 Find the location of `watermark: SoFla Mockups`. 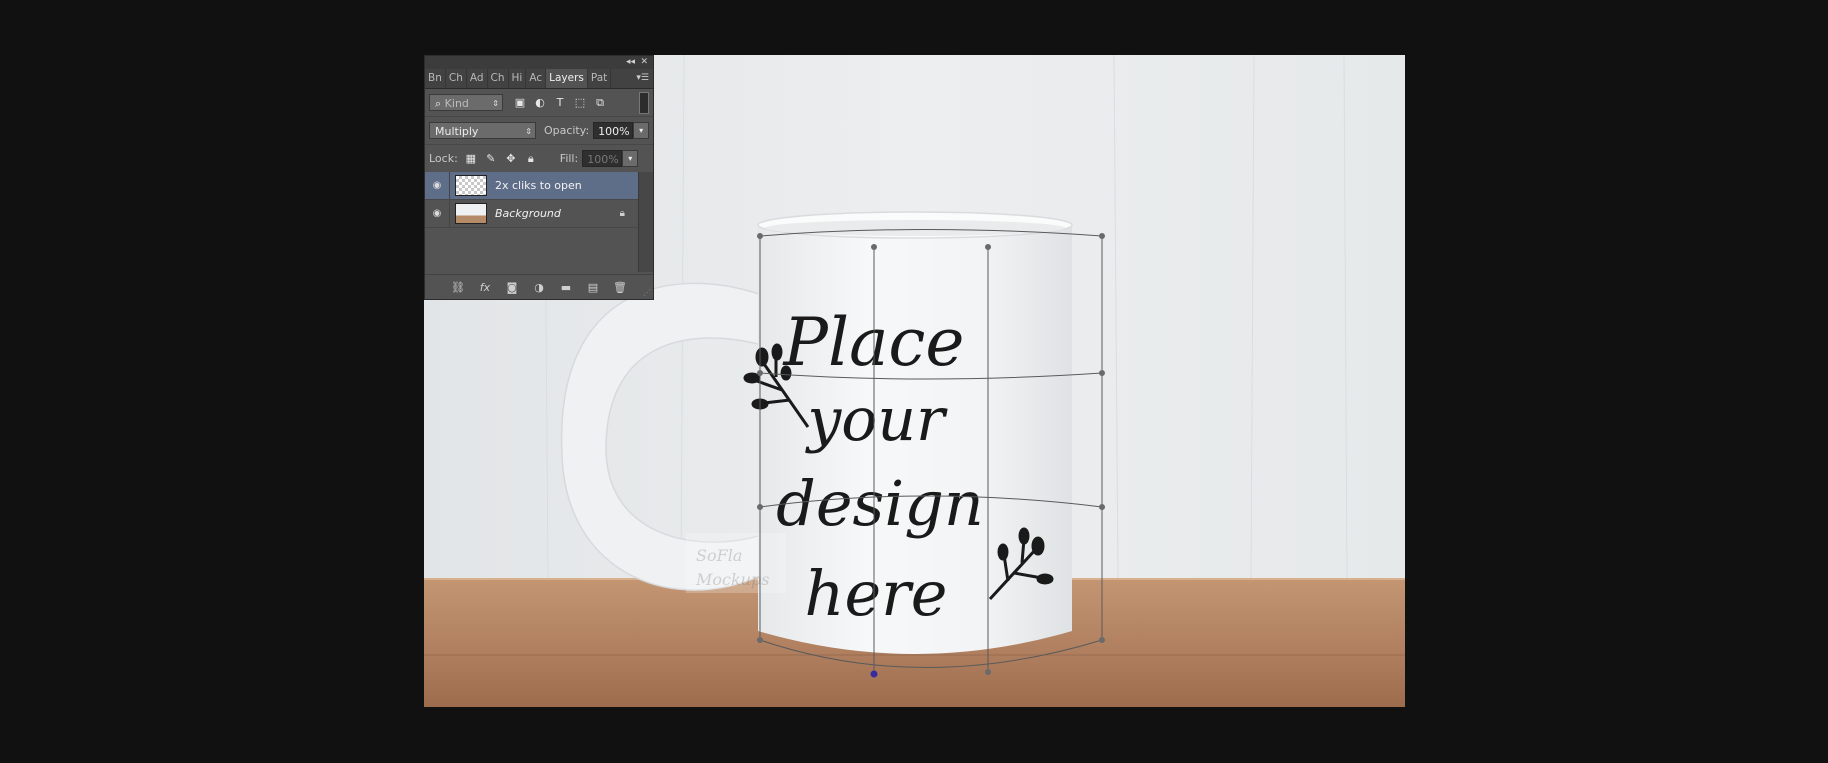

watermark: SoFla Mockups is located at coordinates (736, 563).